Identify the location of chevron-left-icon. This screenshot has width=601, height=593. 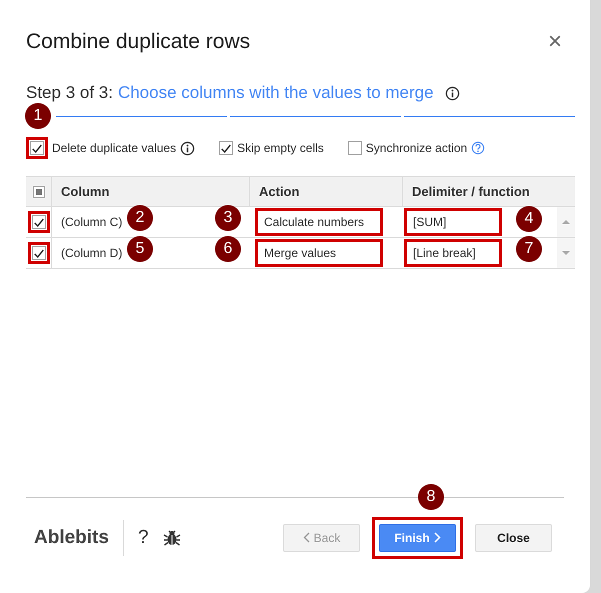
(306, 537).